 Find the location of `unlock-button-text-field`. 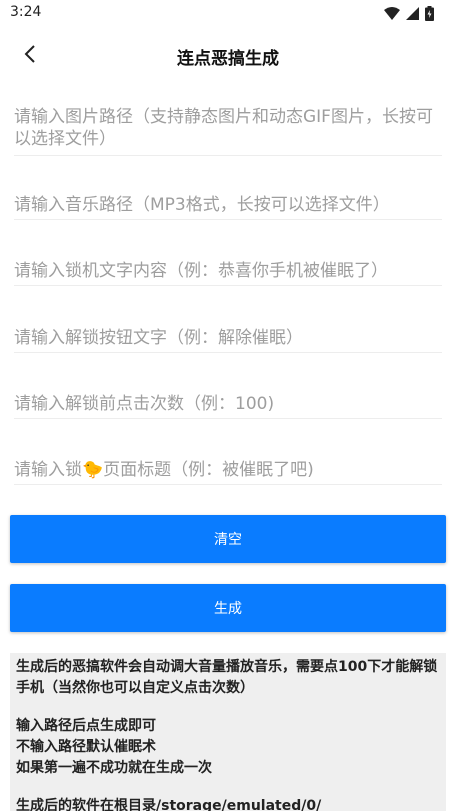

unlock-button-text-field is located at coordinates (228, 340).